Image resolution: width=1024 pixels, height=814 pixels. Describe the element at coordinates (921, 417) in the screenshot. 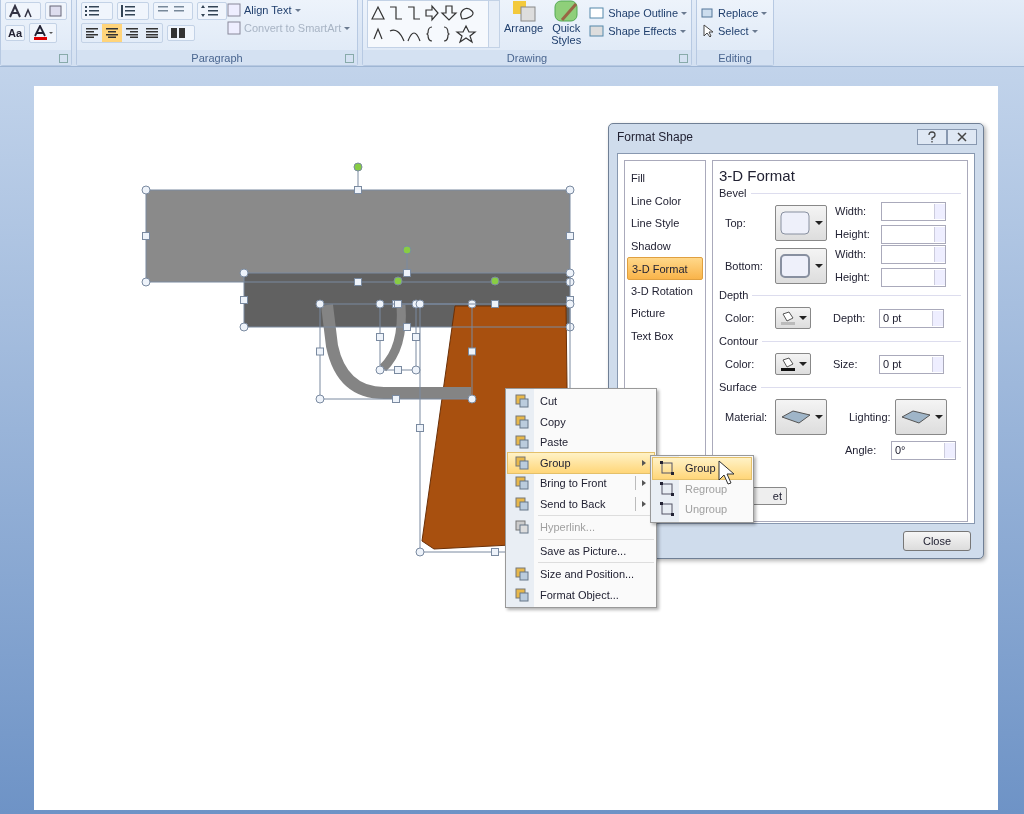

I see `lighting-picker` at that location.